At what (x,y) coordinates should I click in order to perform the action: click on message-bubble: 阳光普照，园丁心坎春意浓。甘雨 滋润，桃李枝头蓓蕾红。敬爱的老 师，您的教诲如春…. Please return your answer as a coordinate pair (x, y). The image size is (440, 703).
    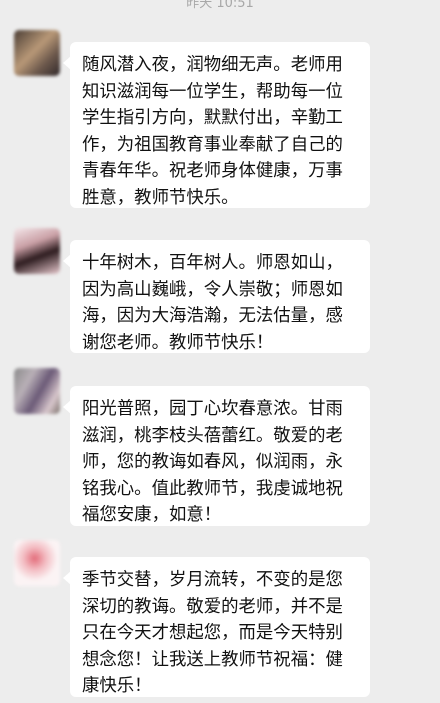
    Looking at the image, I should click on (216, 456).